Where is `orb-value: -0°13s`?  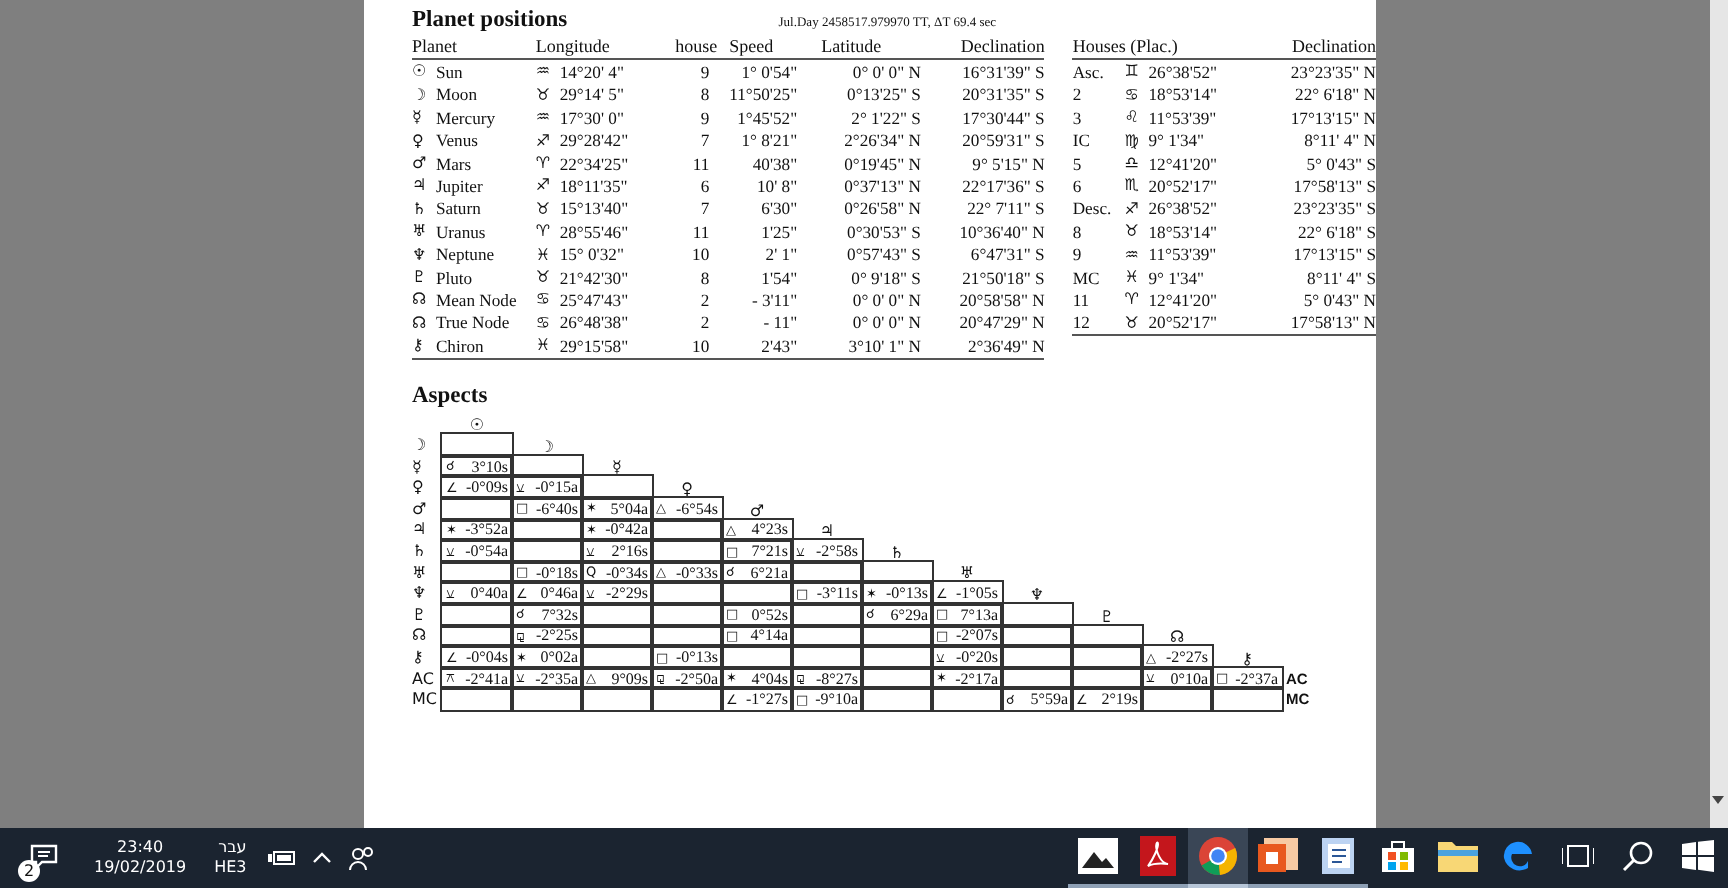 orb-value: -0°13s is located at coordinates (907, 593).